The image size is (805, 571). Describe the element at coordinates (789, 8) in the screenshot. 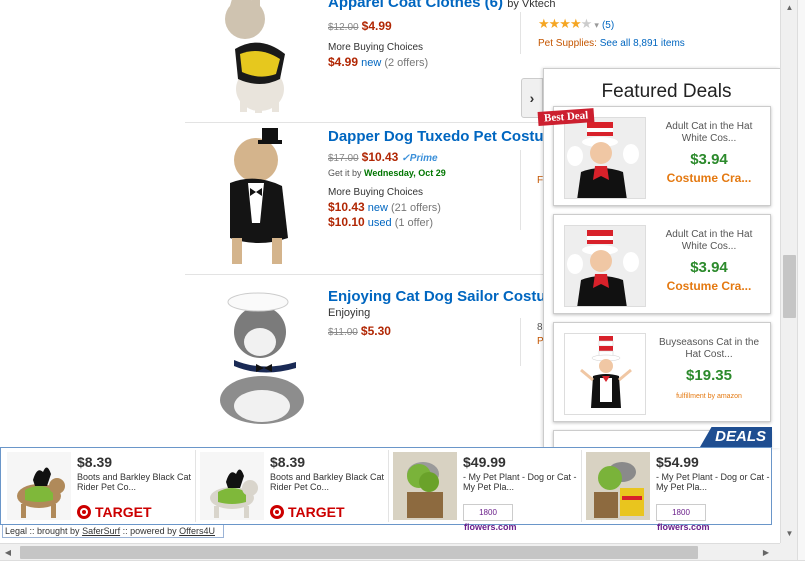

I see `scroll-up-arrow-icon: ▲` at that location.